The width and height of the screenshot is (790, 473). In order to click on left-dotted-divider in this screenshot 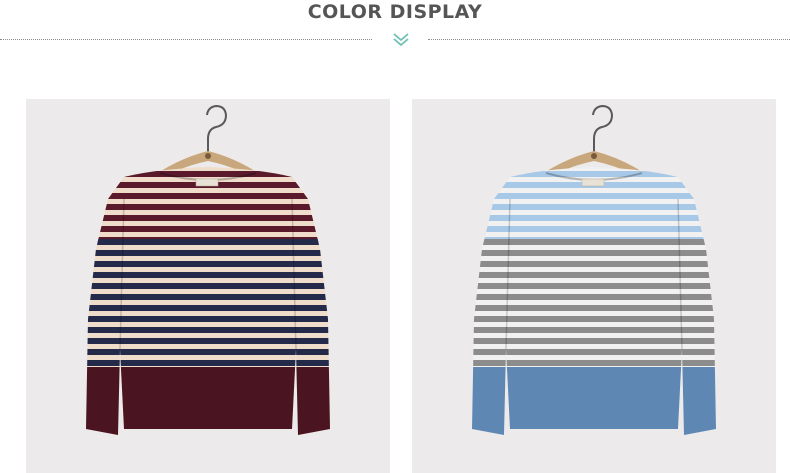, I will do `click(186, 39)`.